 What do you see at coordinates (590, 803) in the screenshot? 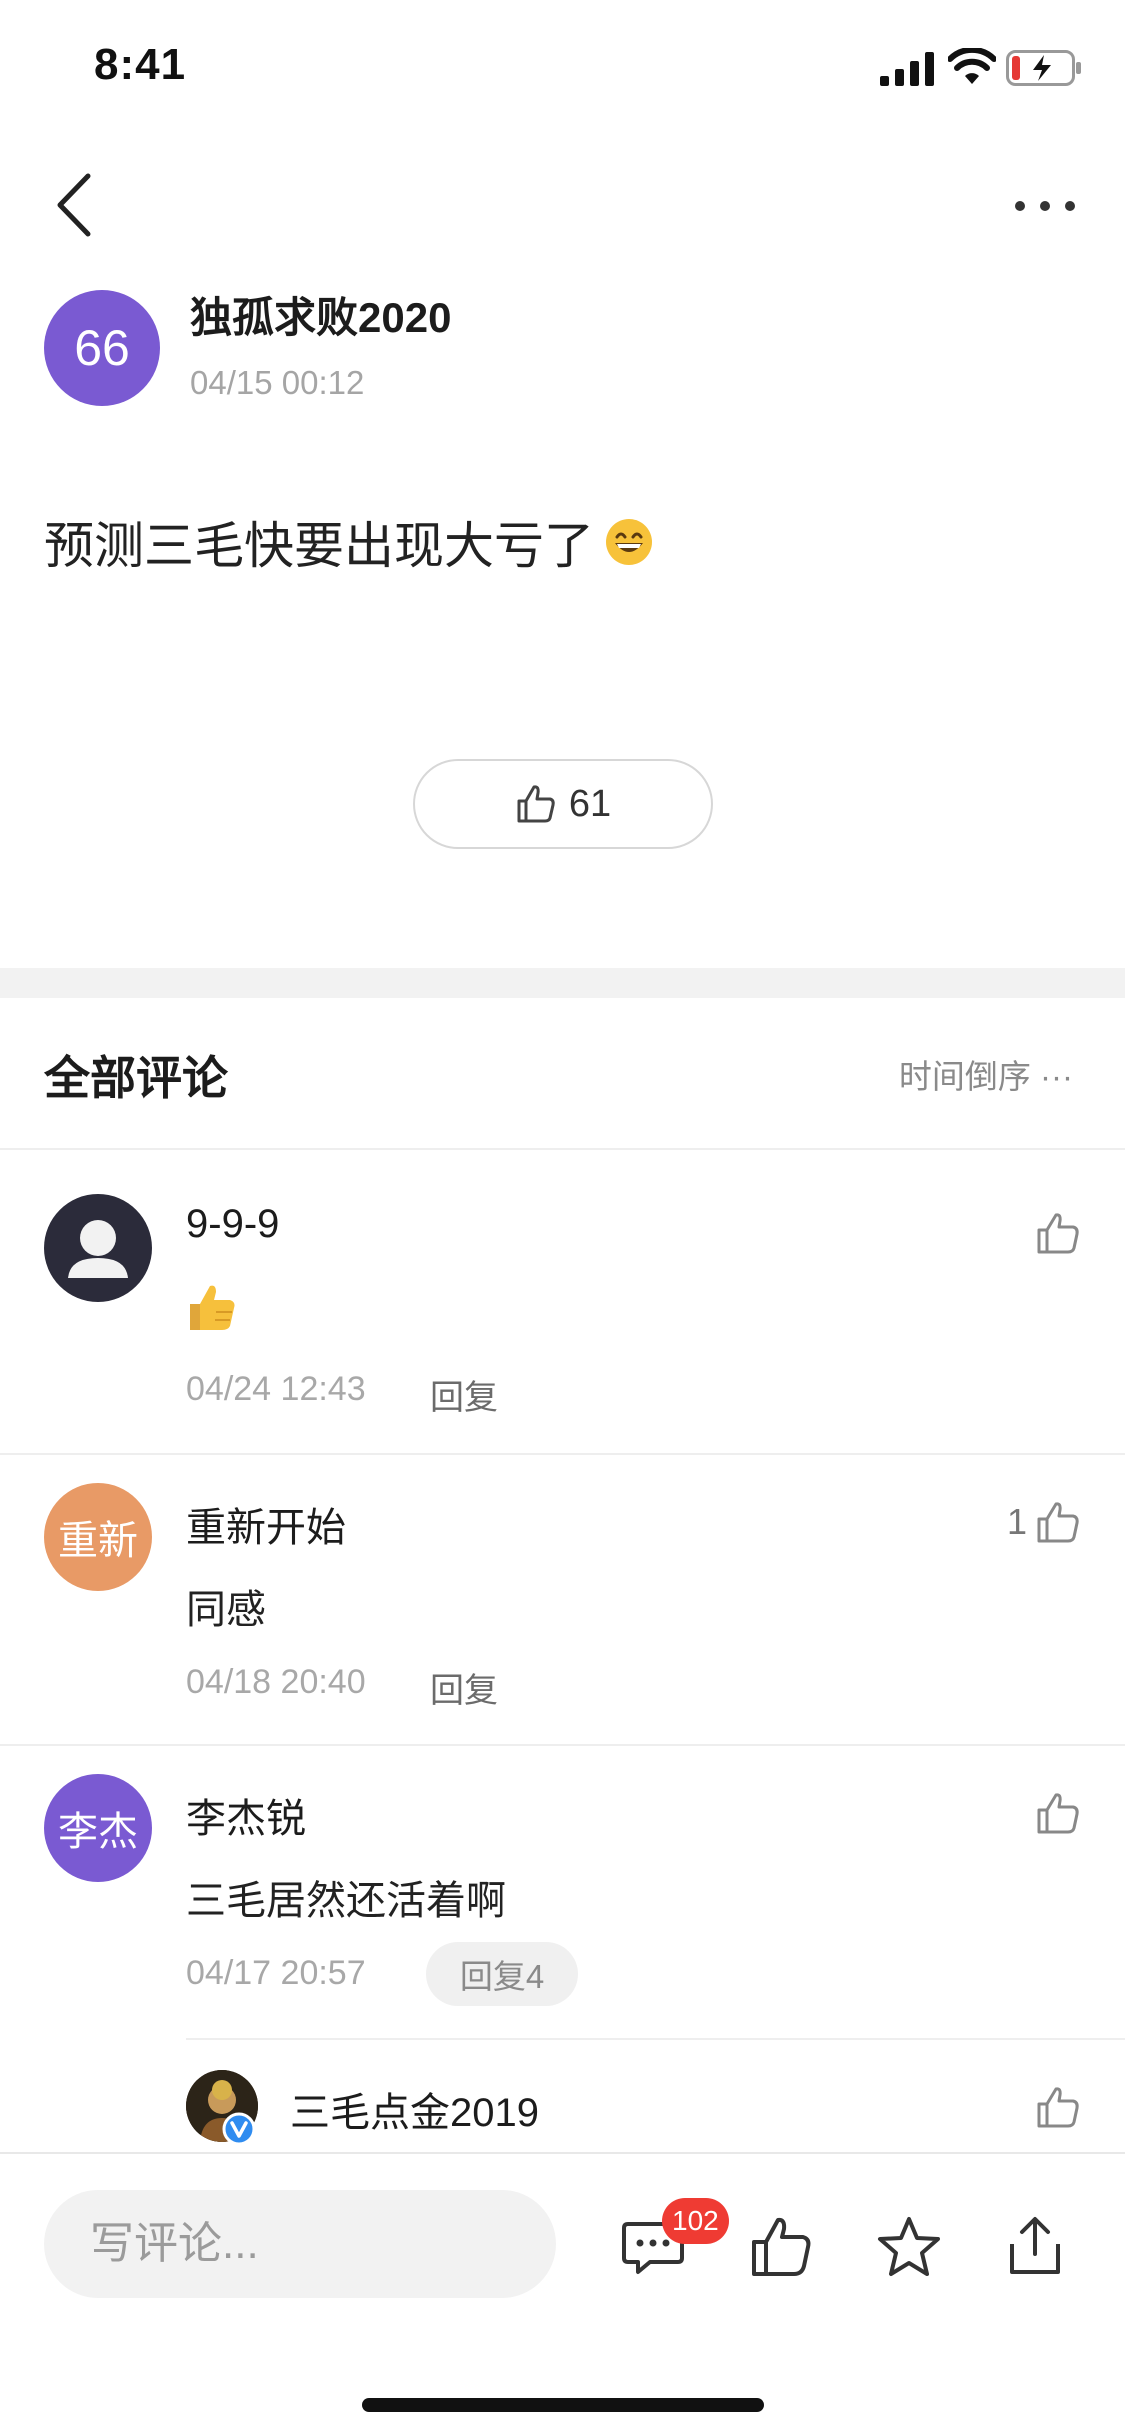
I see `post-like-count: 61` at bounding box center [590, 803].